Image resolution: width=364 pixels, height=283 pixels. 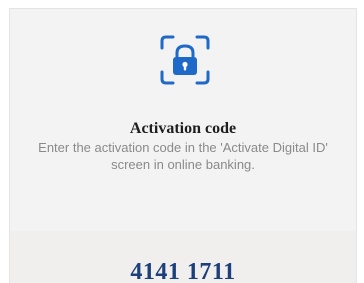 What do you see at coordinates (183, 271) in the screenshot?
I see `activation-code-value: 4141 1711` at bounding box center [183, 271].